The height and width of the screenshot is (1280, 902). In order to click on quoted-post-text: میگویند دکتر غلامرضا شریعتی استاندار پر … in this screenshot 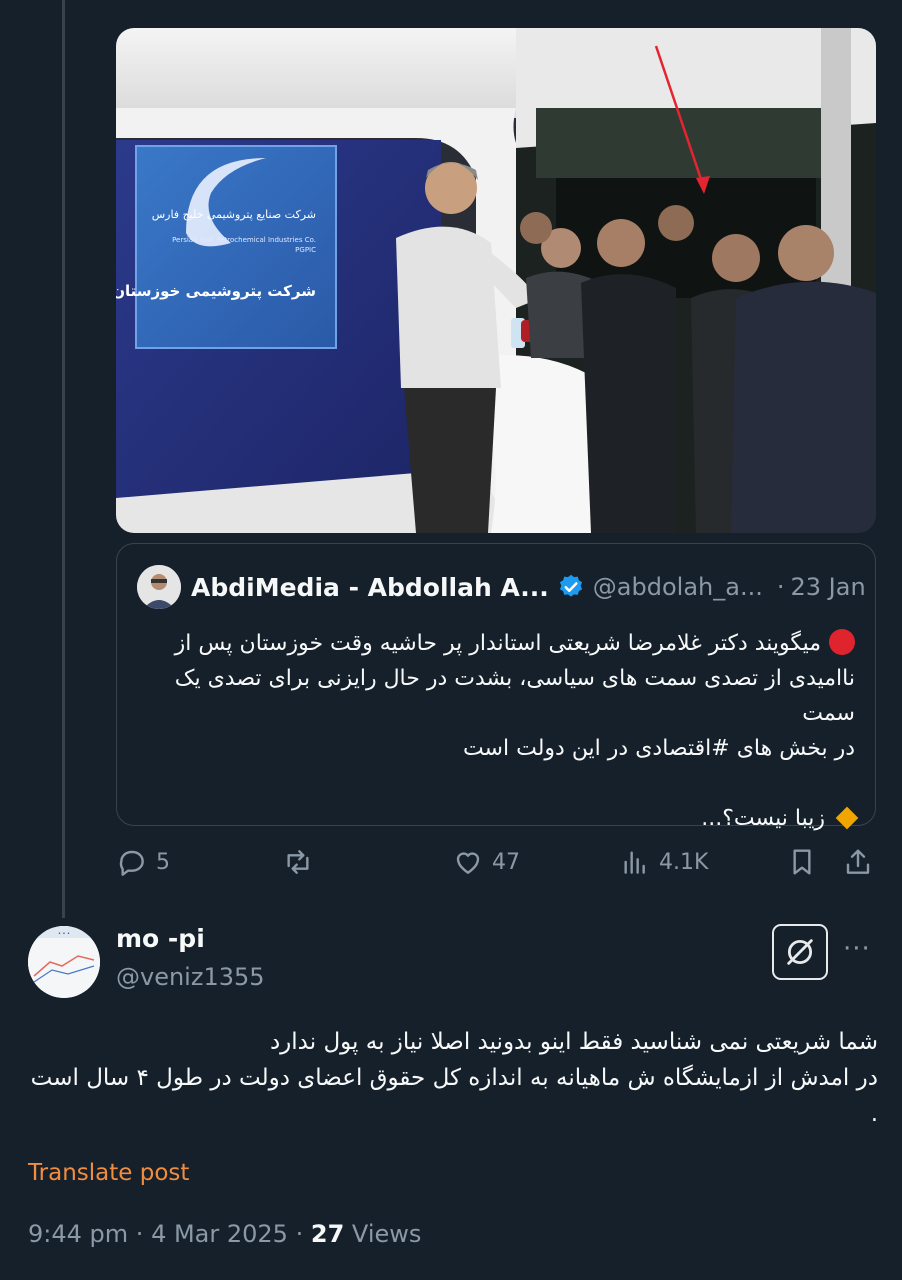, I will do `click(497, 731)`.